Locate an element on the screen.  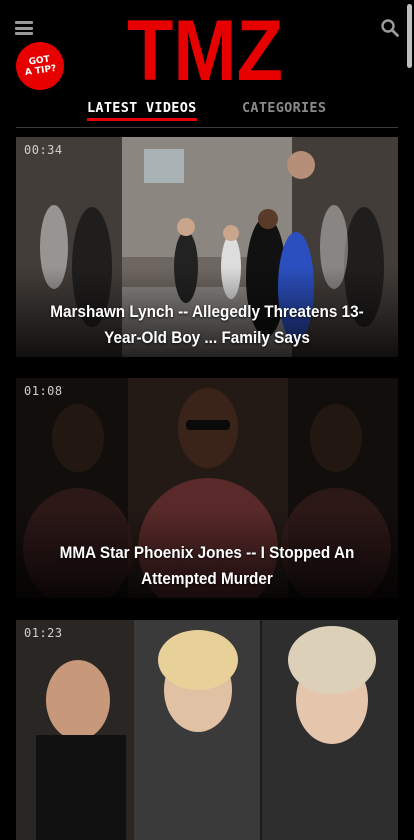
video-tabs: LATEST VIDEOS CATEGORIES is located at coordinates (207, 111).